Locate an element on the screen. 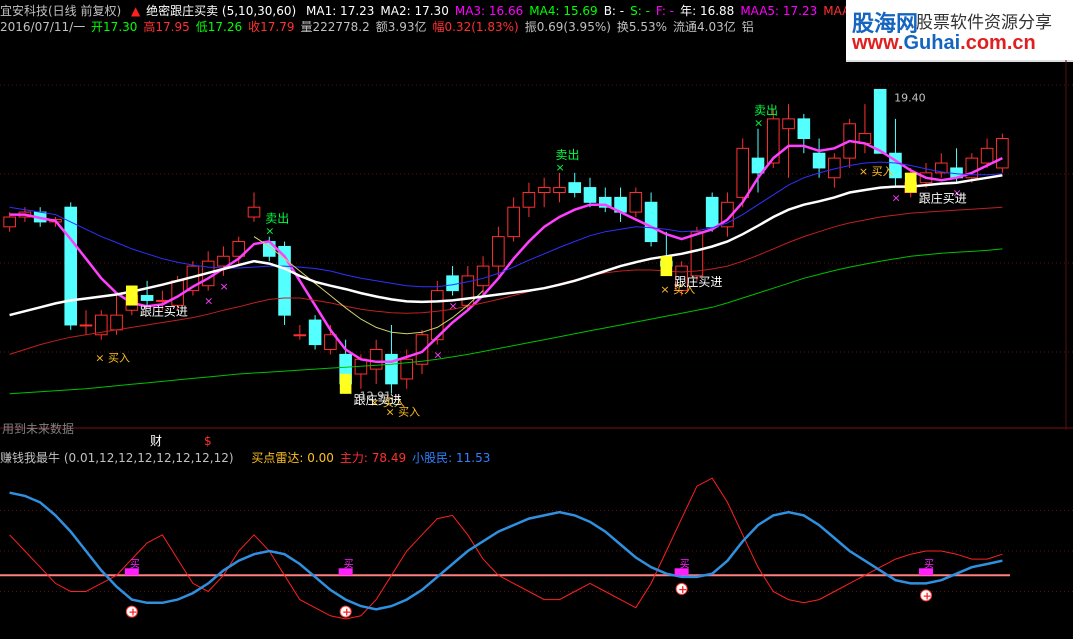 Image resolution: width=1073 pixels, height=639 pixels. sub-value-1: 主力: 78.49 is located at coordinates (373, 458).